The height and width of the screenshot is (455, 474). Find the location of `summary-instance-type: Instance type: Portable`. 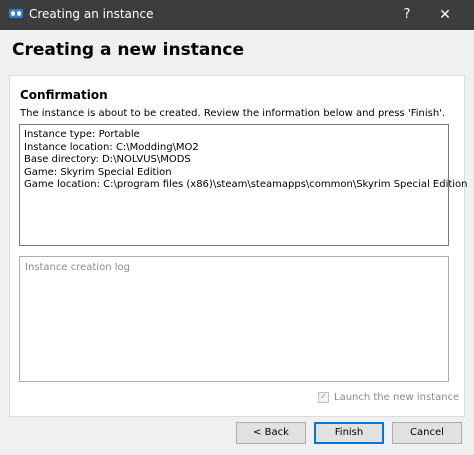

summary-instance-type: Instance type: Portable is located at coordinates (82, 134).